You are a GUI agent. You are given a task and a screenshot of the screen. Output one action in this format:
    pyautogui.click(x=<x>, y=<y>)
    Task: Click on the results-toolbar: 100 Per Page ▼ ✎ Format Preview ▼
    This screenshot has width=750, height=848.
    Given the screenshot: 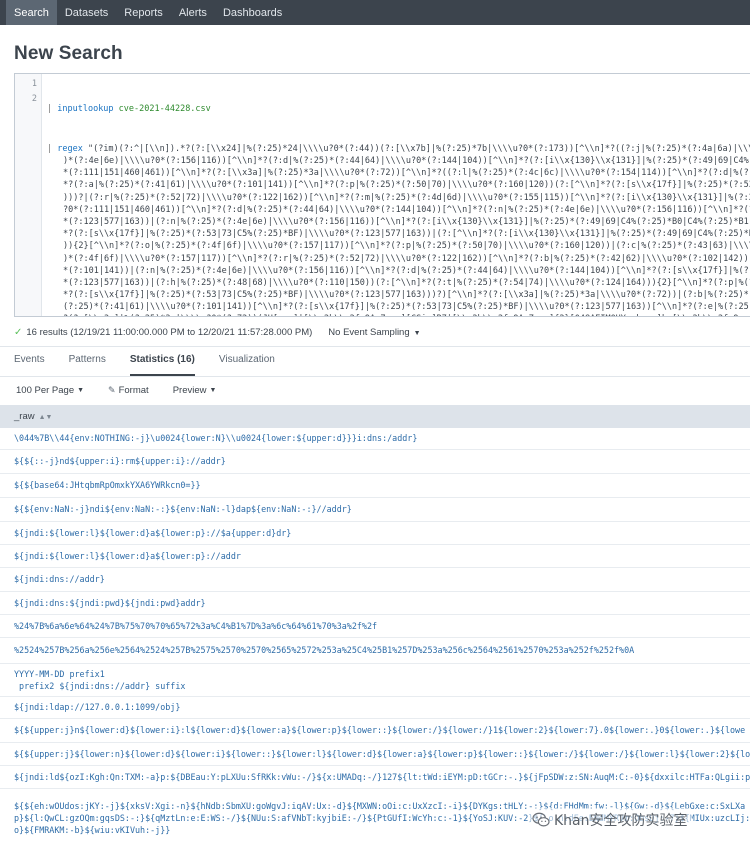 What is the action you would take?
    pyautogui.click(x=128, y=390)
    